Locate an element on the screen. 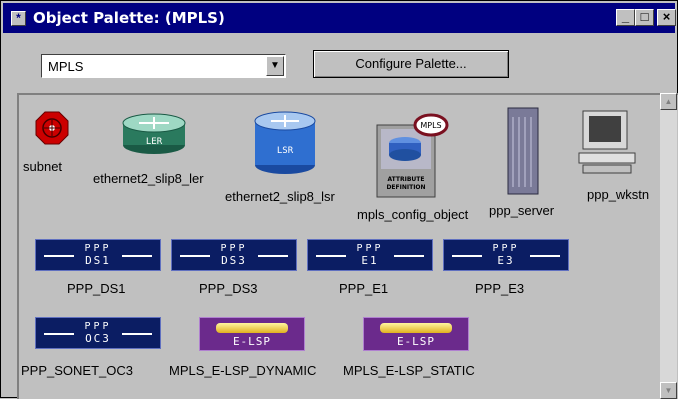 This screenshot has height=399, width=678. palette-select: MPLS ▼ is located at coordinates (163, 66).